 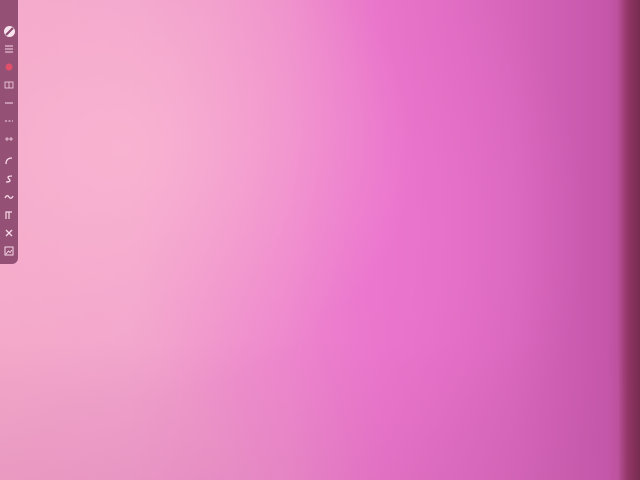 I want to click on wave-icon, so click(x=9, y=197).